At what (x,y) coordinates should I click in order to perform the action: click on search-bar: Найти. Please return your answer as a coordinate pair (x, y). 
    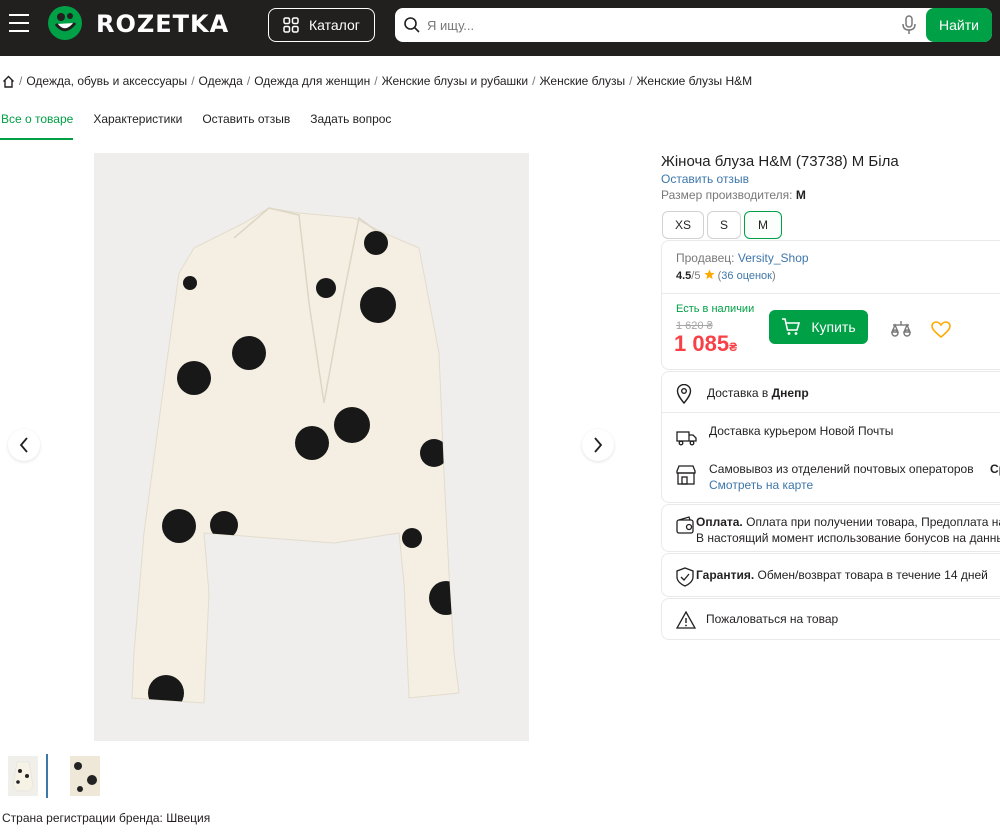
    Looking at the image, I should click on (693, 25).